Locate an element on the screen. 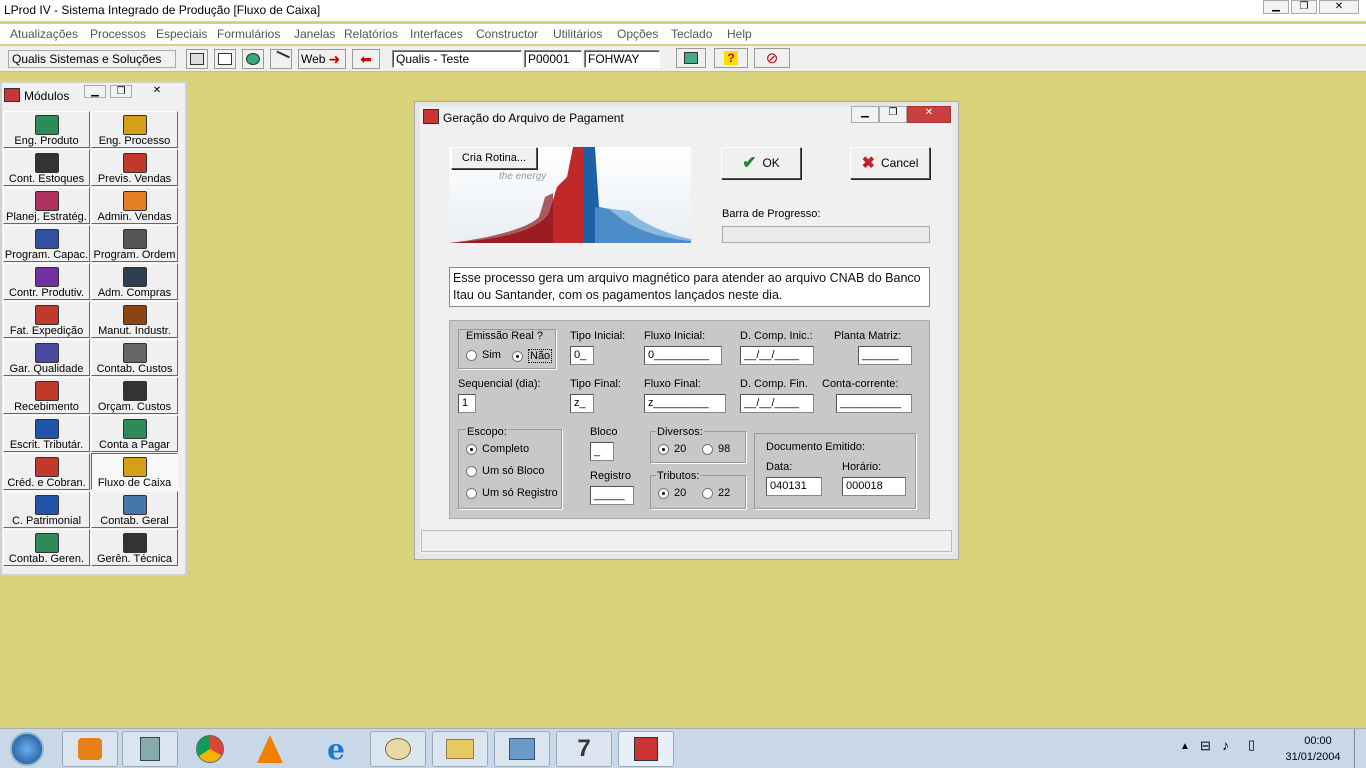  escopo-bloco-radio: Um só Bloco is located at coordinates (505, 471).